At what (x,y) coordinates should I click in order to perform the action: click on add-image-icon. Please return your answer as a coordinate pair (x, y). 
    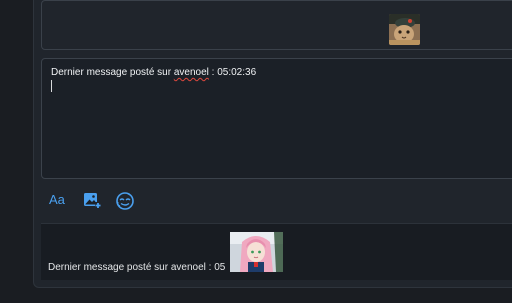
    Looking at the image, I should click on (92, 200).